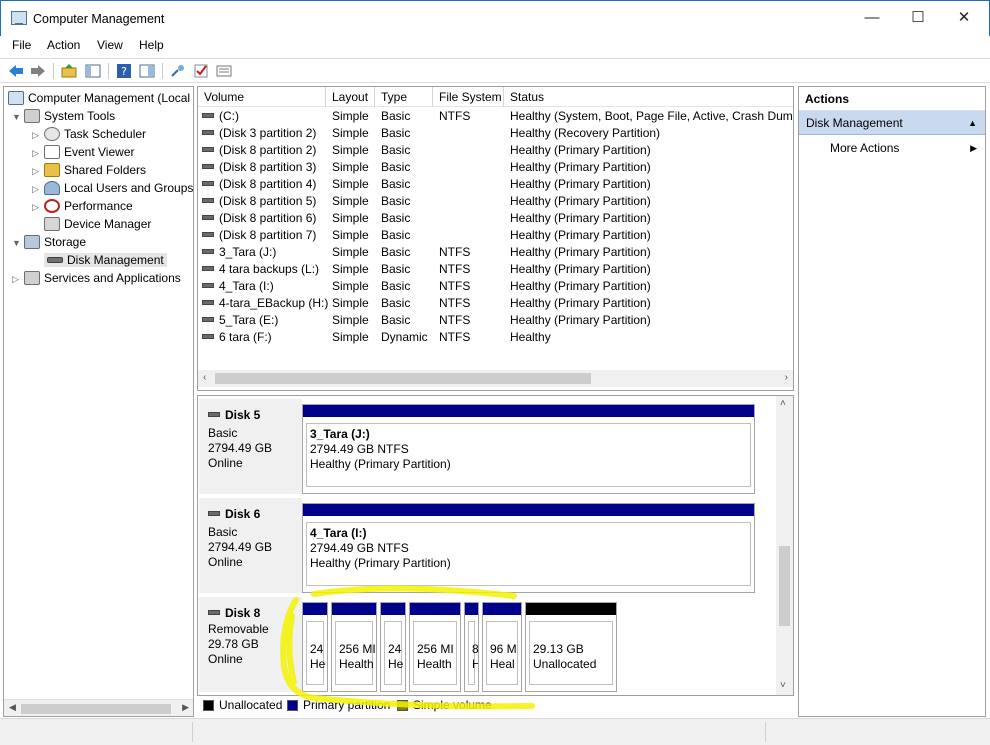 This screenshot has height=745, width=990. I want to click on column-header-status: Status, so click(648, 97).